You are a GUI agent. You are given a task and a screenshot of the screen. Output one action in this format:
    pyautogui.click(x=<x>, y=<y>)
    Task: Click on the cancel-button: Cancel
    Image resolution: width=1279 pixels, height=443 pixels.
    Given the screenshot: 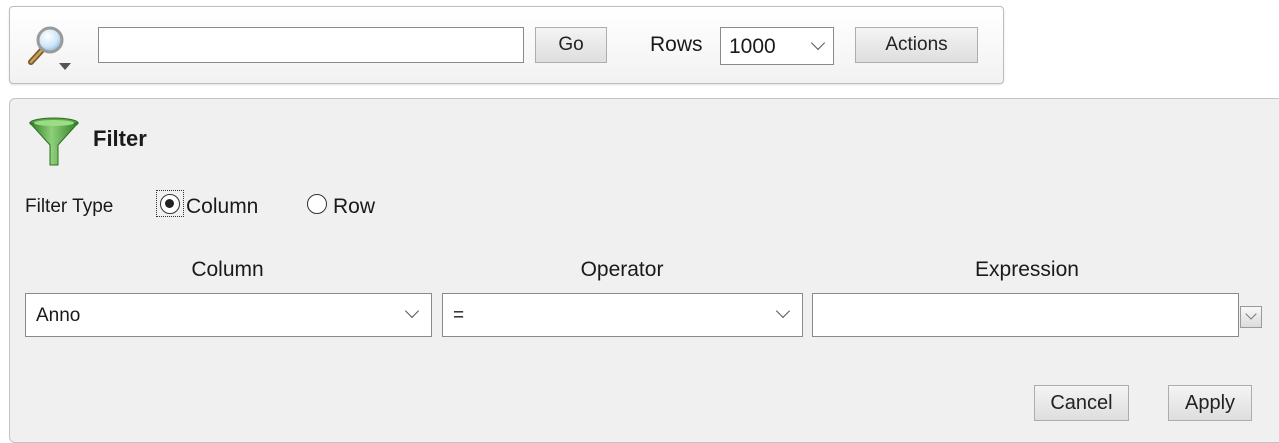 What is the action you would take?
    pyautogui.click(x=1081, y=403)
    